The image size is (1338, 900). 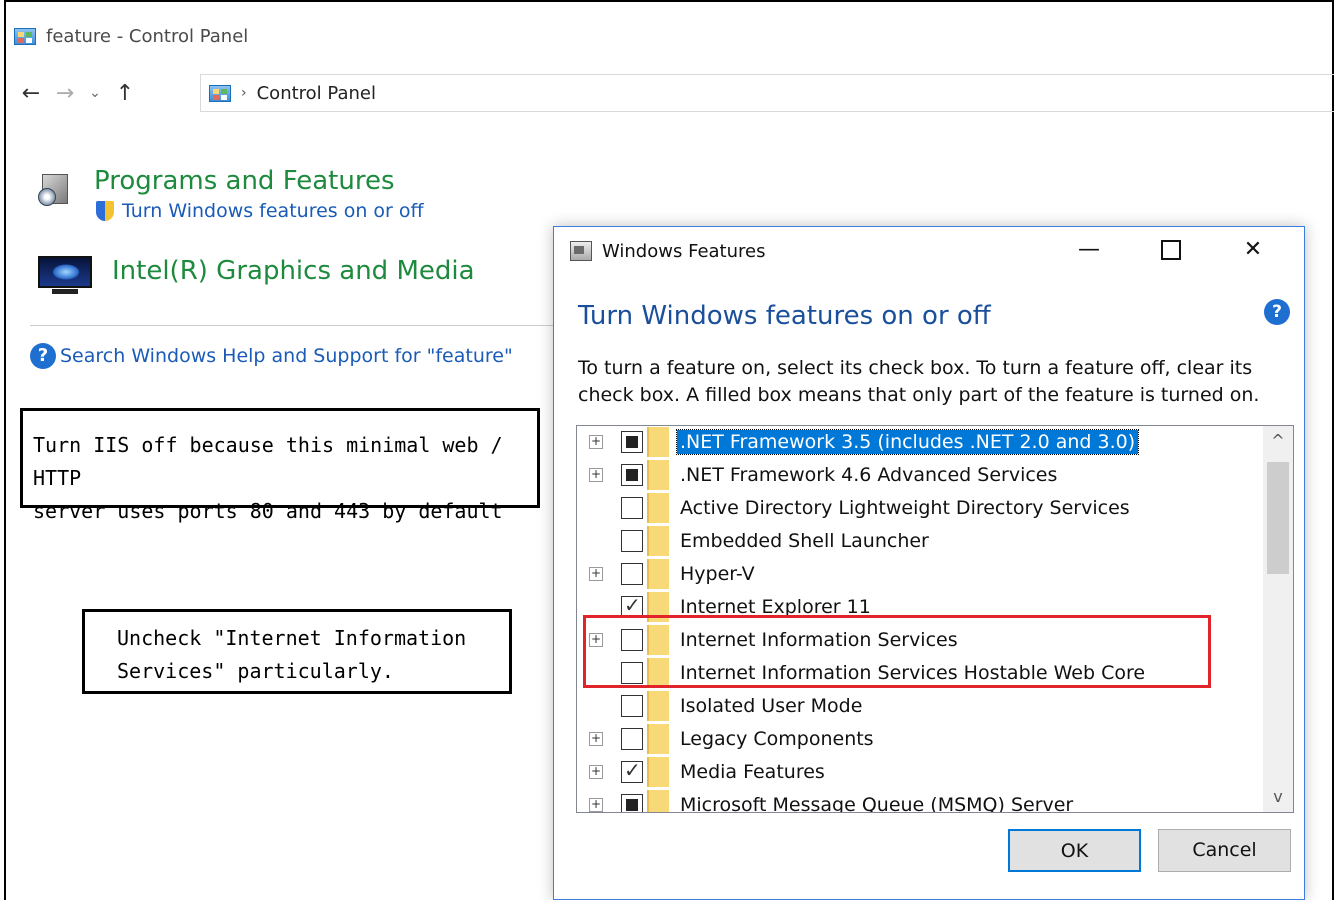 What do you see at coordinates (775, 607) in the screenshot?
I see `feature-label: Internet Explorer 11` at bounding box center [775, 607].